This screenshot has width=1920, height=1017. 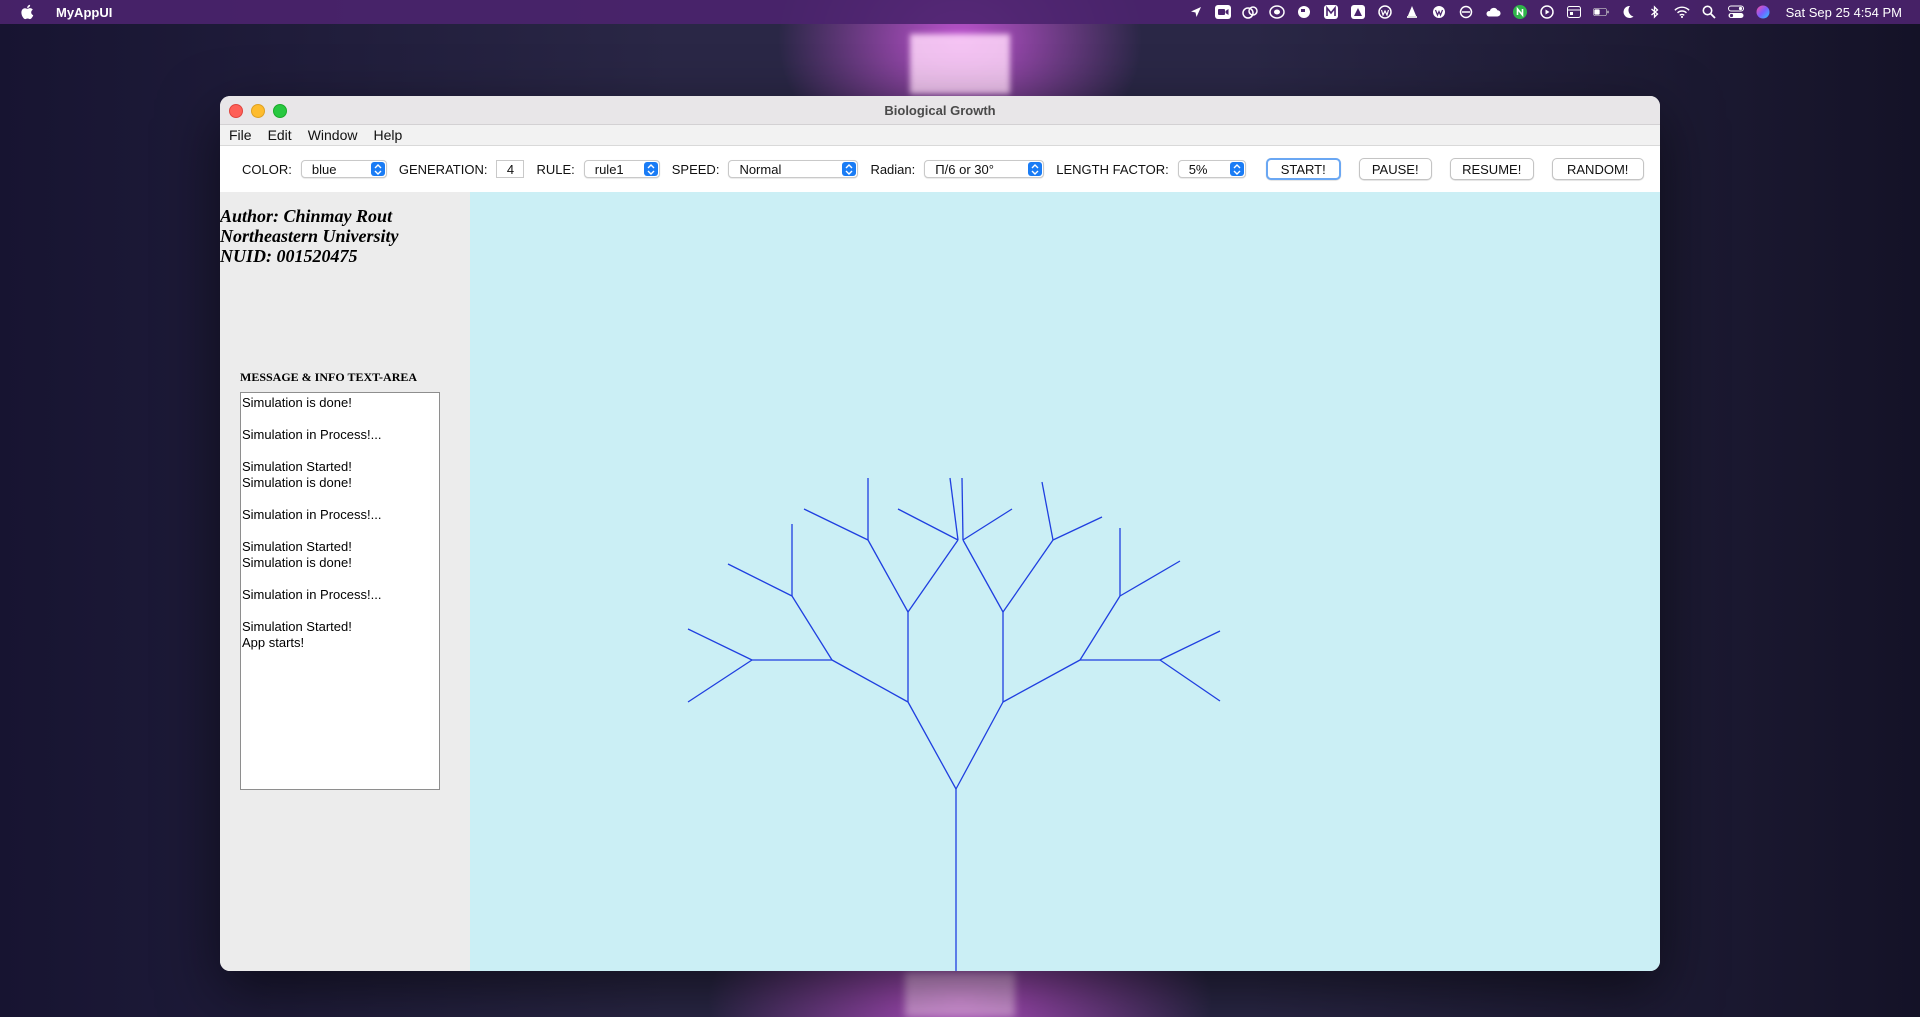 I want to click on menubar-clock: Sat Sep 25 4:54 PM, so click(x=1844, y=12).